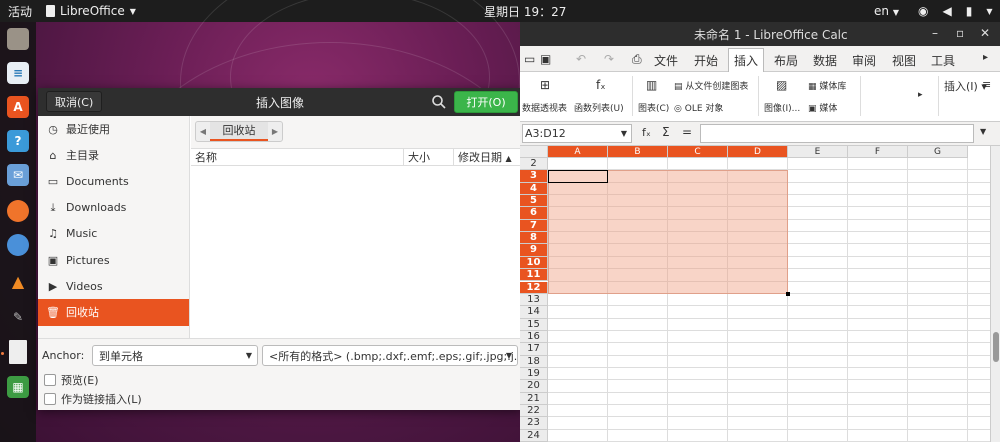 The width and height of the screenshot is (1000, 442). Describe the element at coordinates (935, 33) in the screenshot. I see `minimize-button: –` at that location.